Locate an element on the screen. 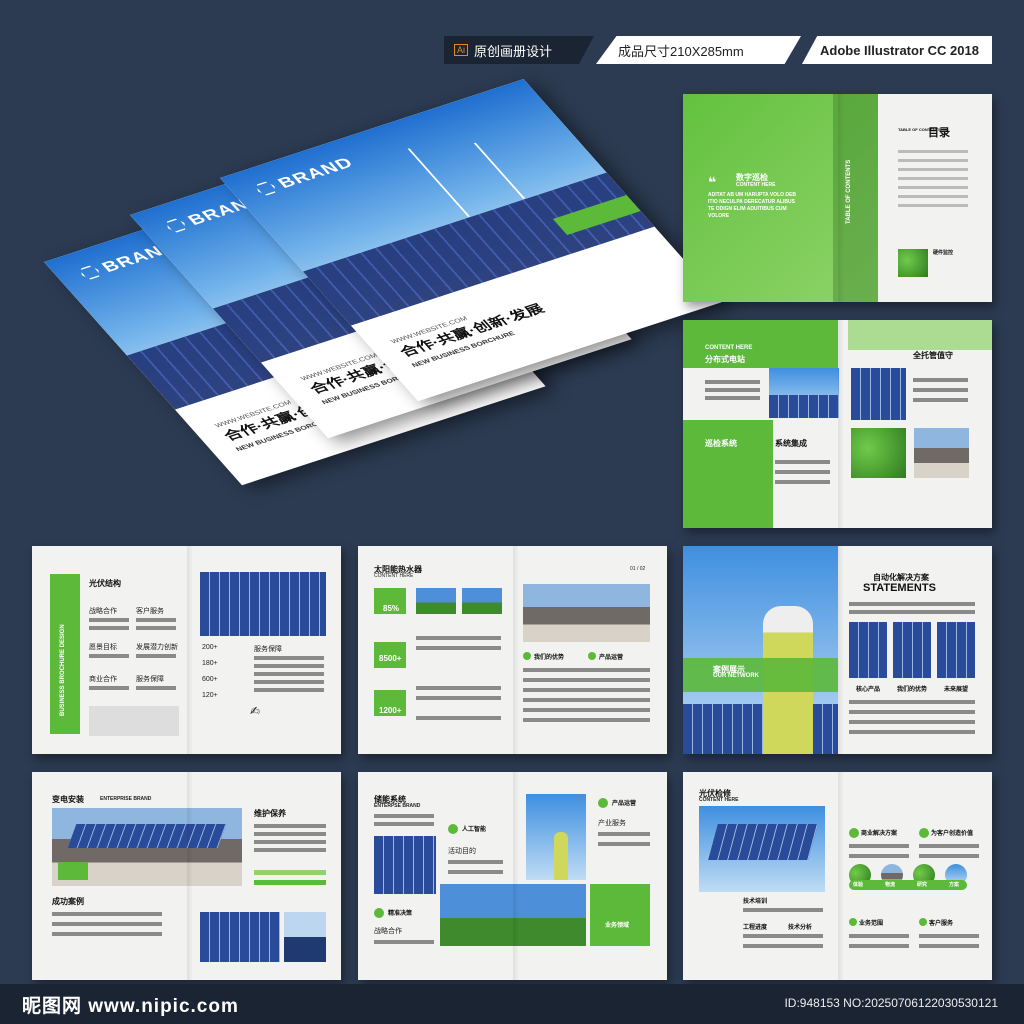 The height and width of the screenshot is (1024, 1024). header-title-tag: Ai 原创画册设计 is located at coordinates (519, 50).